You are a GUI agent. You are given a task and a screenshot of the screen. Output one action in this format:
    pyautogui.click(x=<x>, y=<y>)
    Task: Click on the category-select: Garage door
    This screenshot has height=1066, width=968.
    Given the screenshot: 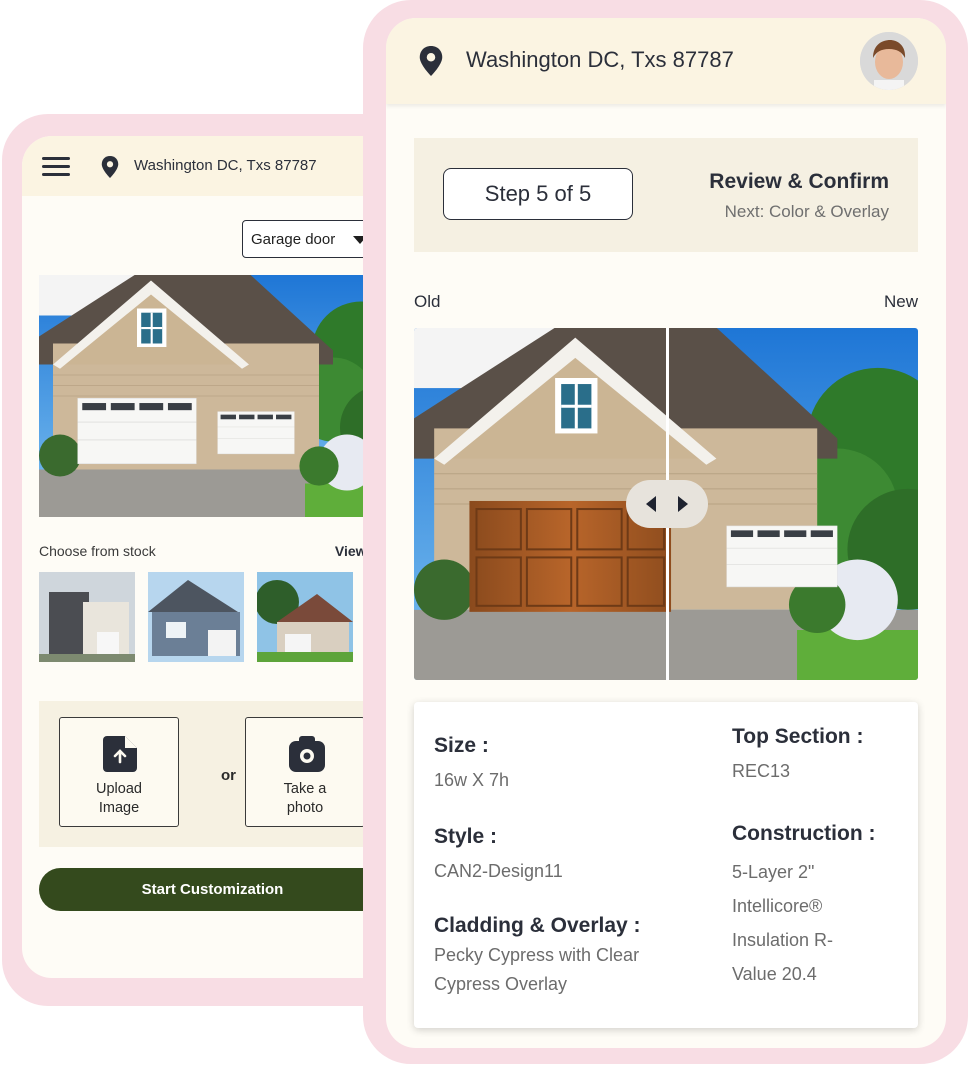 What is the action you would take?
    pyautogui.click(x=311, y=239)
    